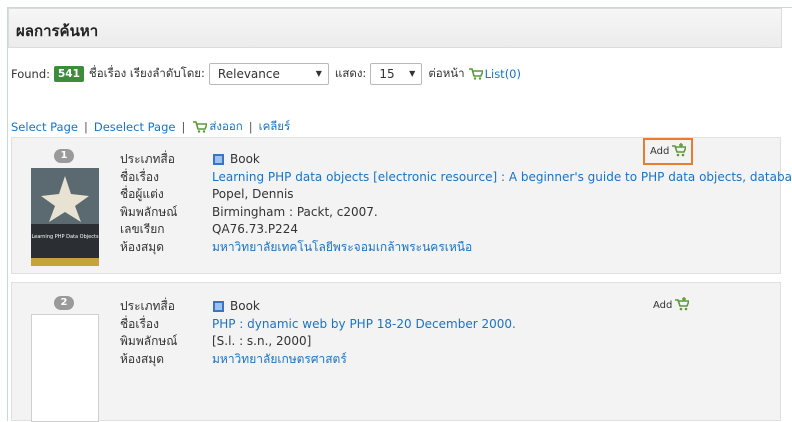 The height and width of the screenshot is (422, 792). Describe the element at coordinates (387, 74) in the screenshot. I see `per-page-value: 15` at that location.